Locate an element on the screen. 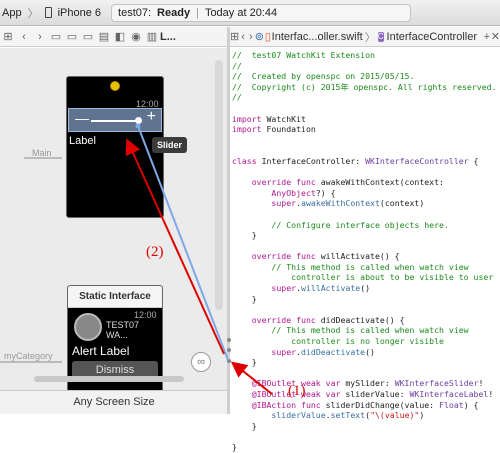  annotation-label-2: (2) is located at coordinates (155, 252).